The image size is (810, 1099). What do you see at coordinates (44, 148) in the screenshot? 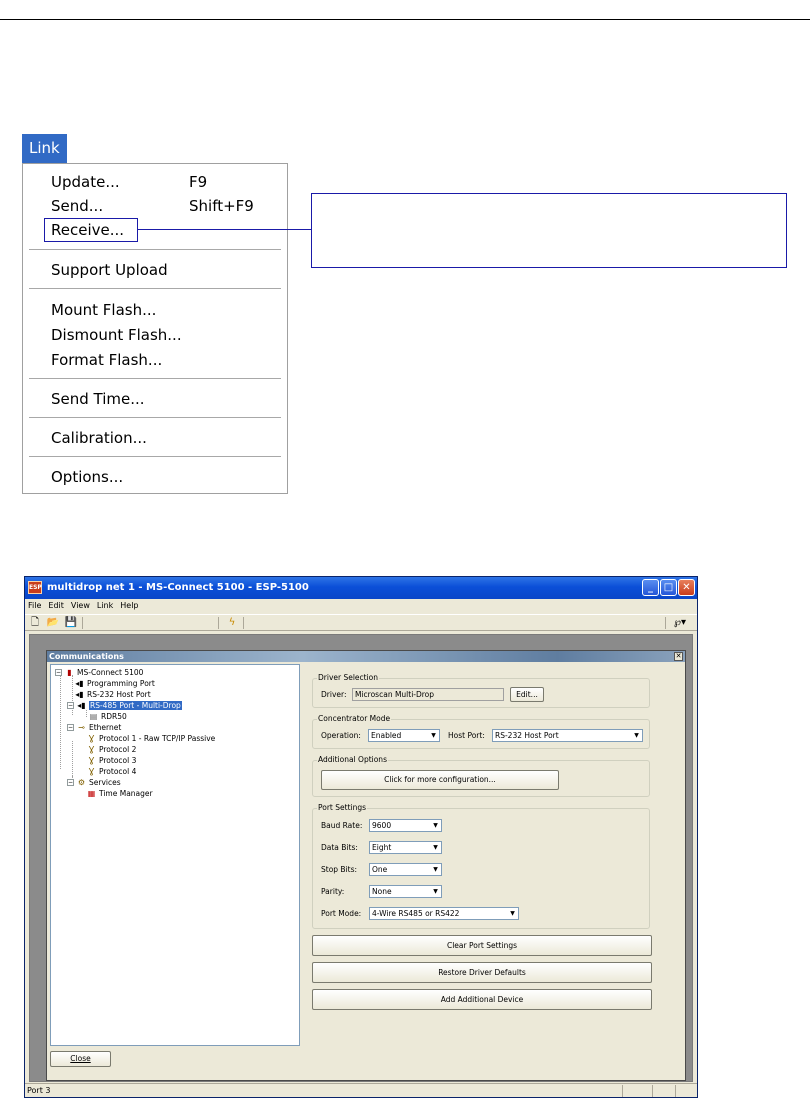
I see `link-menu-title: Link` at bounding box center [44, 148].